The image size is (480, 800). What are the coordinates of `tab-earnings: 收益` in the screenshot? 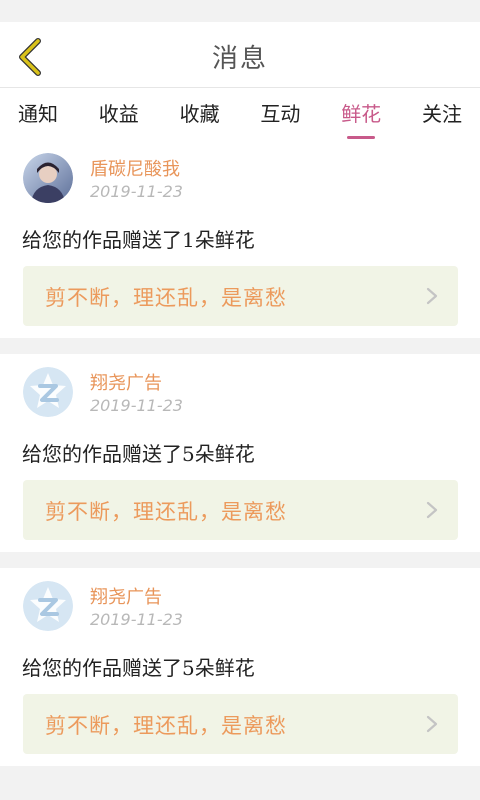 It's located at (119, 114).